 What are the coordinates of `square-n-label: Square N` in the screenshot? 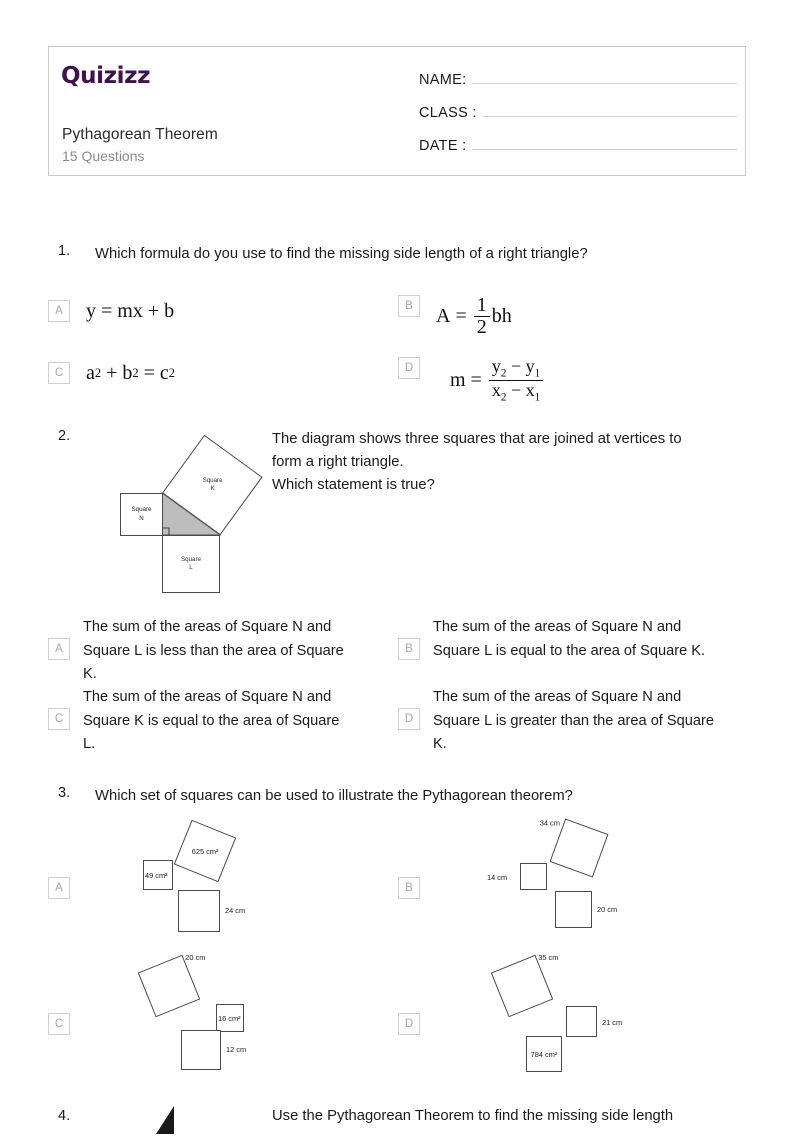 It's located at (141, 514).